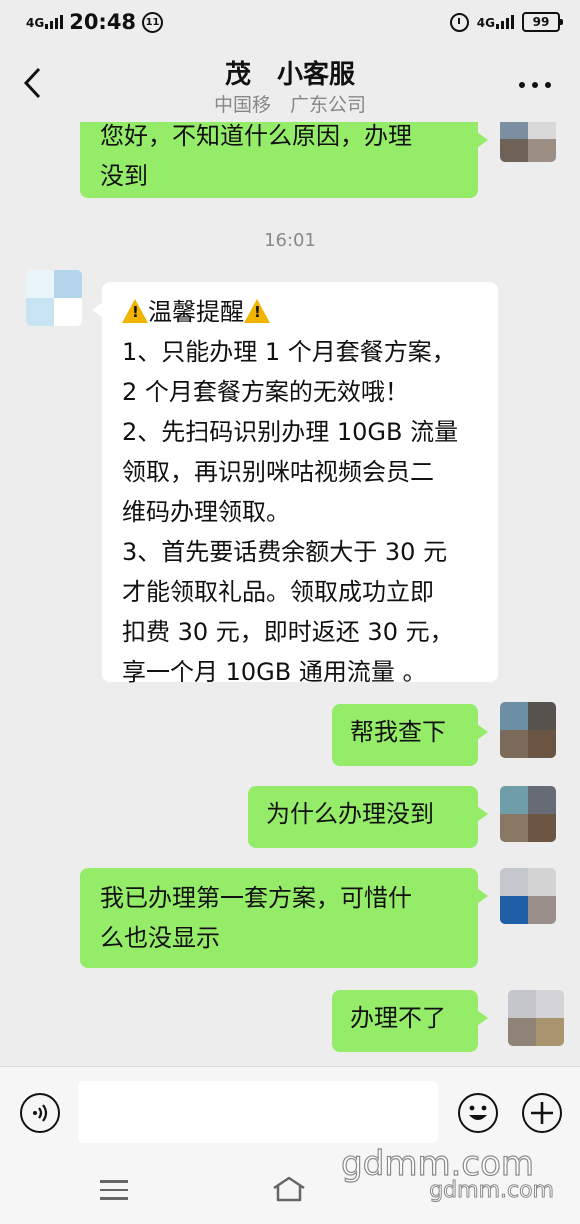 This screenshot has width=580, height=1224. I want to click on message-line: 享一个月 10GB 通用流量 。, so click(274, 672).